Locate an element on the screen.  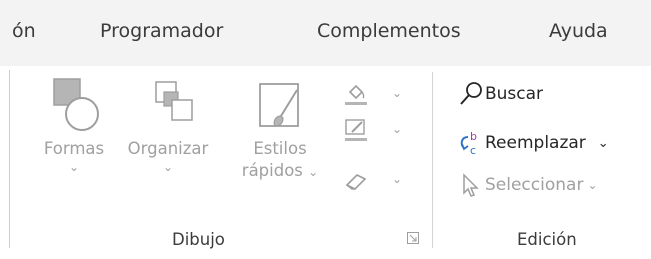
shape-effects-button is located at coordinates (356, 183).